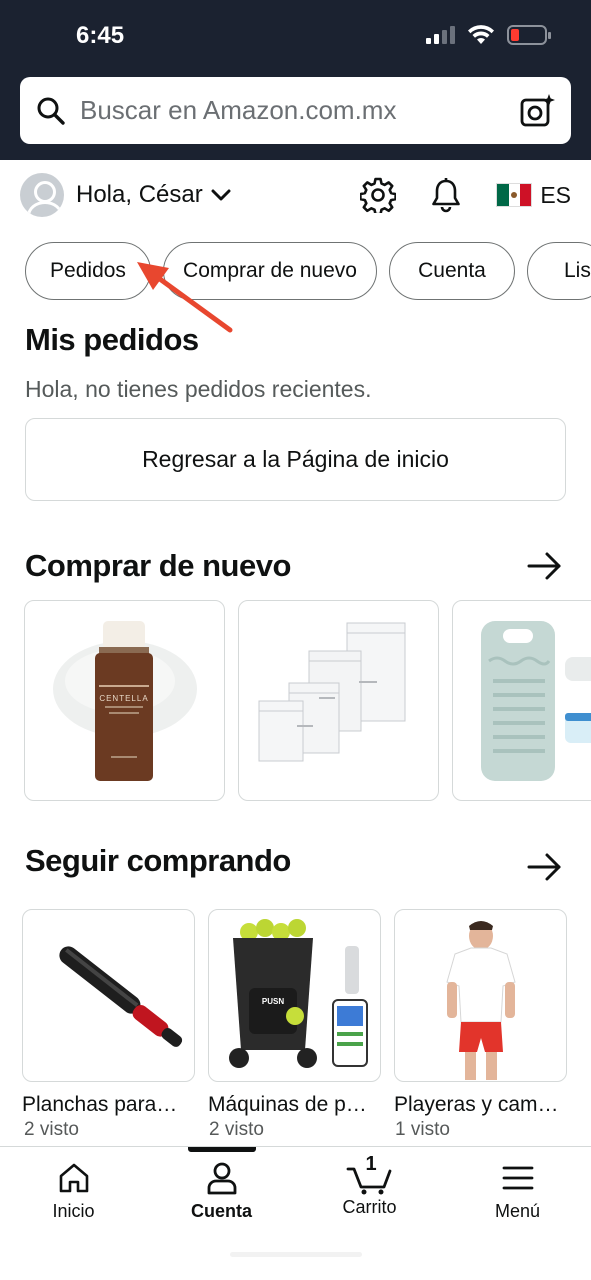  I want to click on nav-cart-label: Carrito, so click(369, 1207).